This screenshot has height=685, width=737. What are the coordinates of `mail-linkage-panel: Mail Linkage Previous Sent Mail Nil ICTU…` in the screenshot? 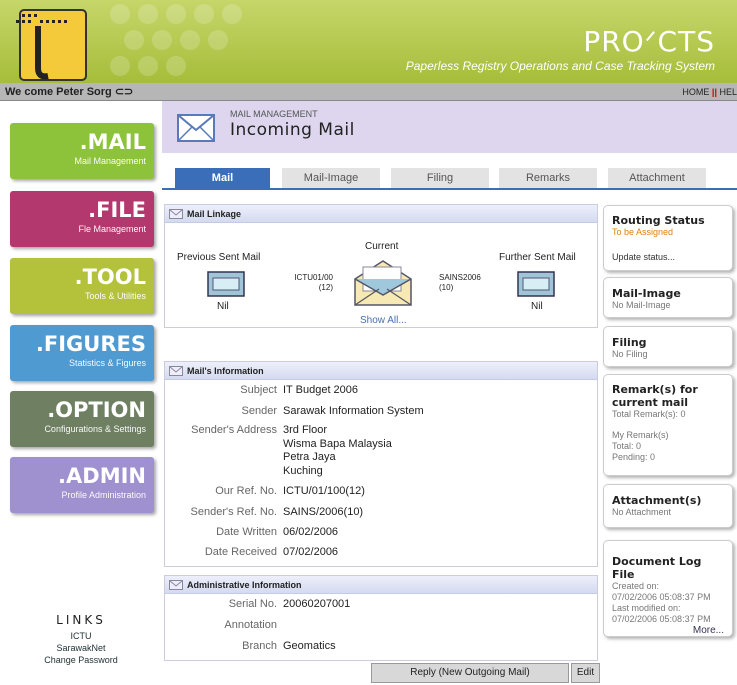 It's located at (381, 266).